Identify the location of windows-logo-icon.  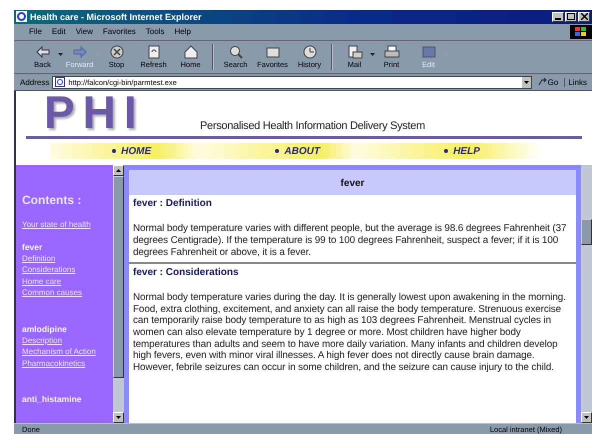
(581, 31).